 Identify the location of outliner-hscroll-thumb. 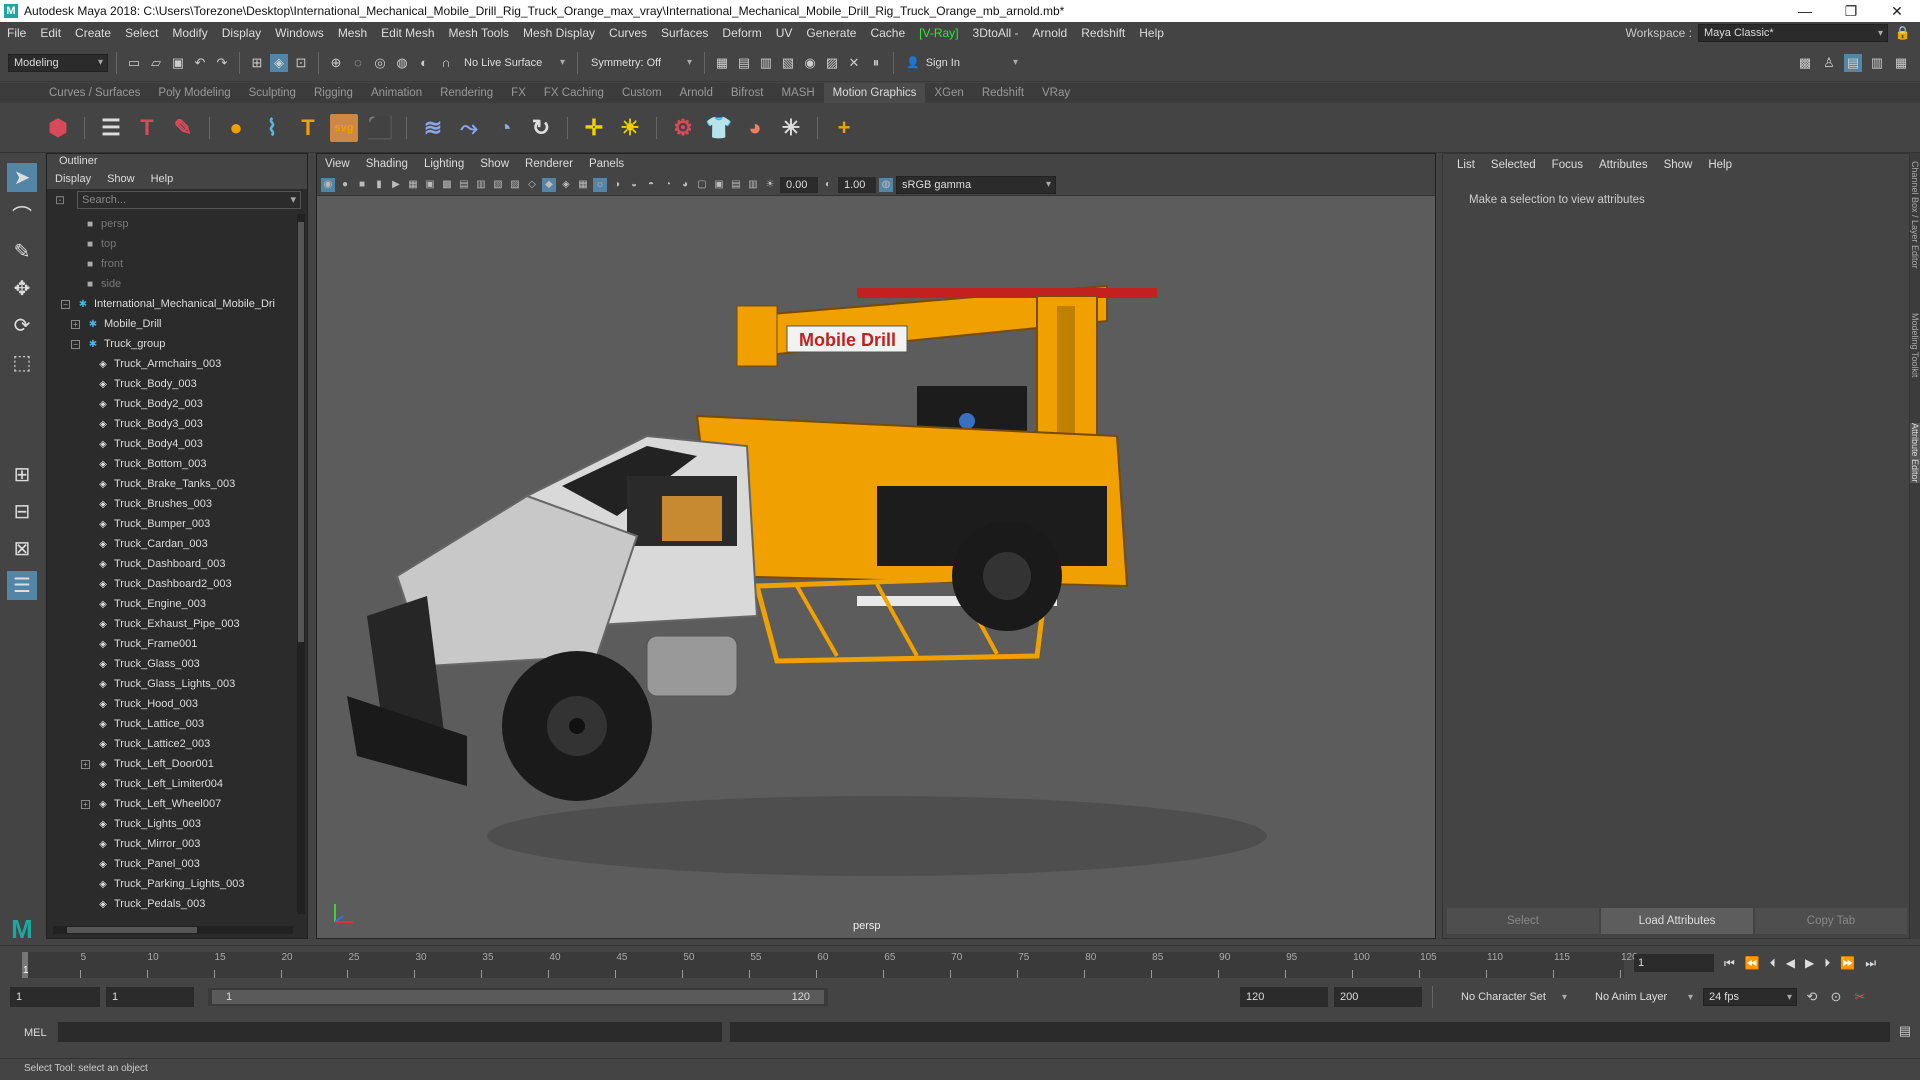
(132, 930).